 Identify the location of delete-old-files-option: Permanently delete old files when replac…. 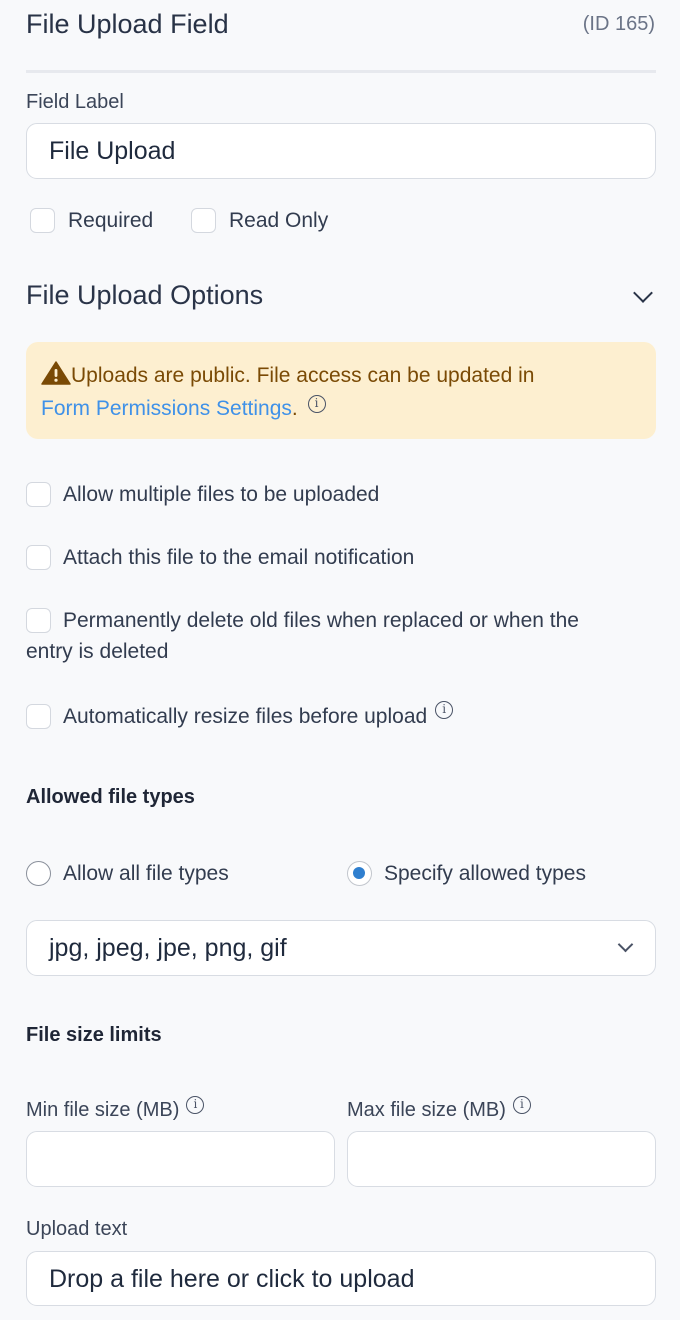
(346, 636).